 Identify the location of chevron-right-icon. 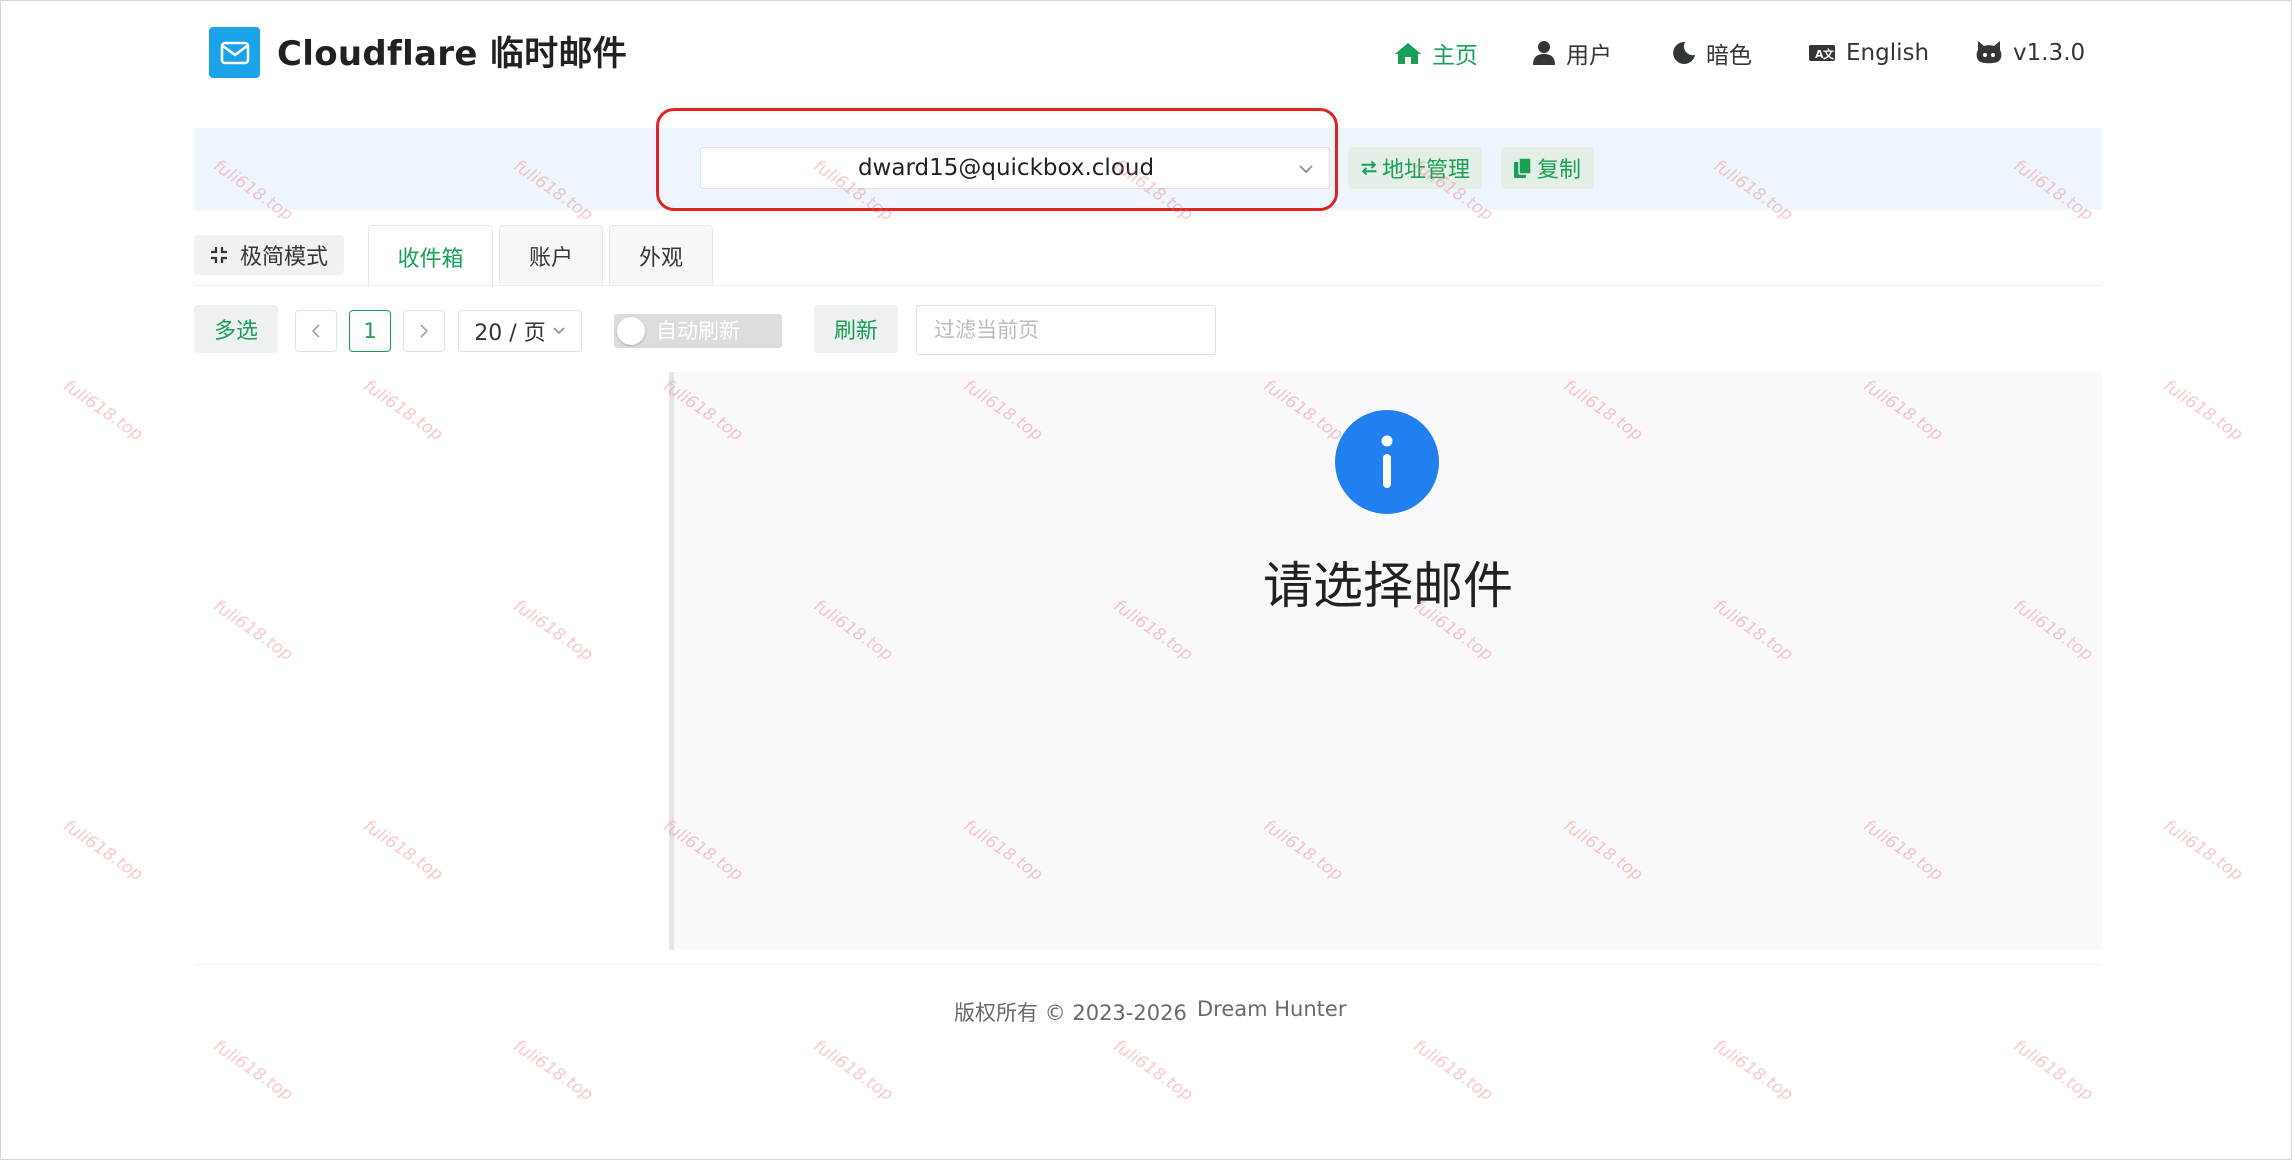
(424, 331).